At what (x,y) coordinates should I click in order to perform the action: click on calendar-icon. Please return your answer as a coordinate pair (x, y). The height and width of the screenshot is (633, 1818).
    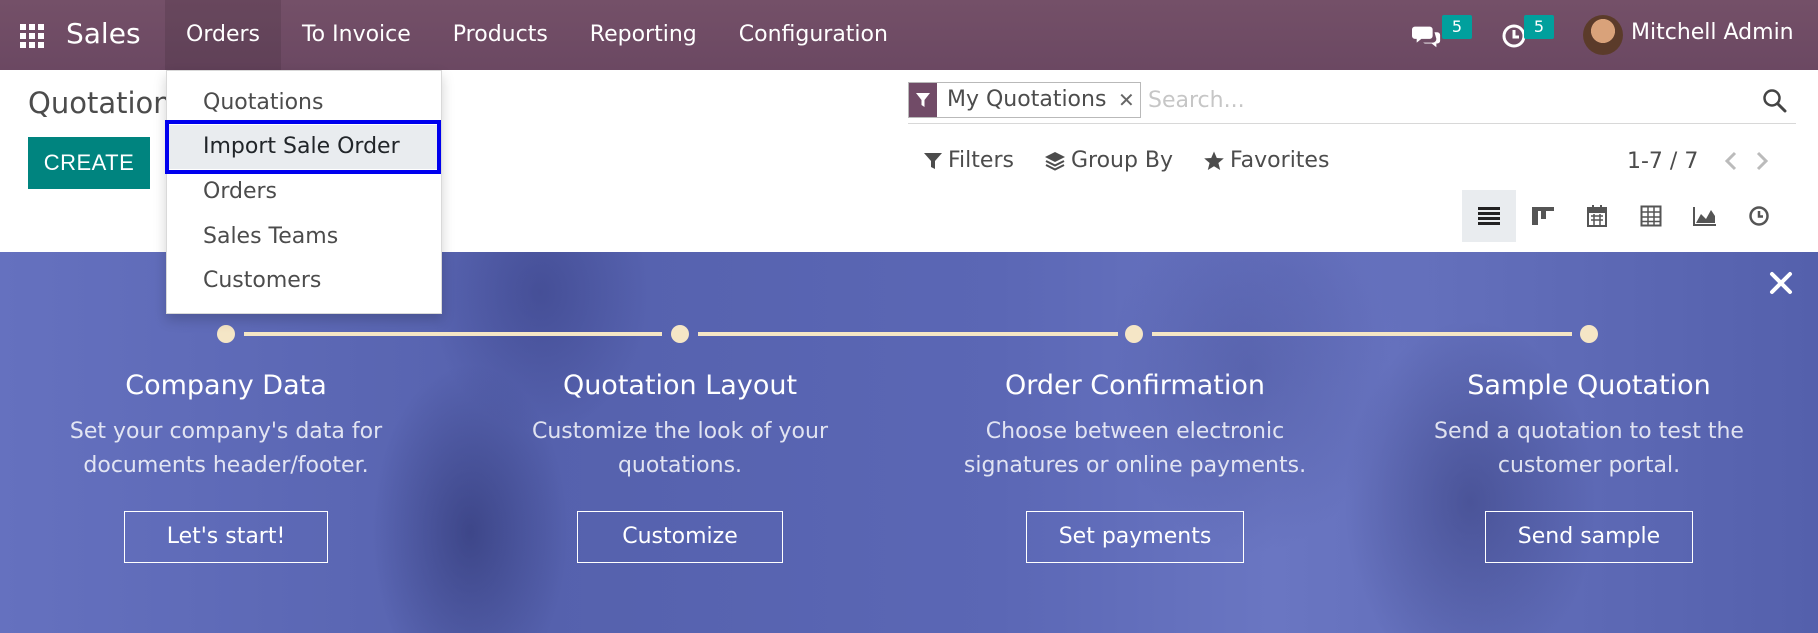
    Looking at the image, I should click on (1597, 216).